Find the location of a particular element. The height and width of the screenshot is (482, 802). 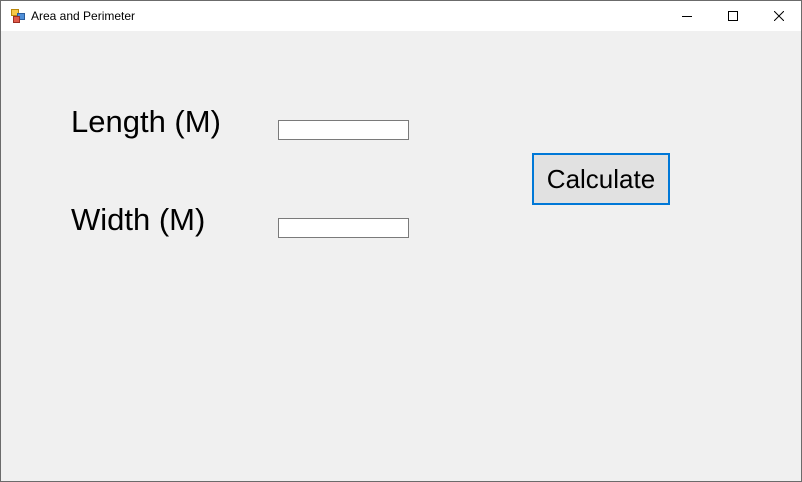

minimize-button is located at coordinates (687, 16).